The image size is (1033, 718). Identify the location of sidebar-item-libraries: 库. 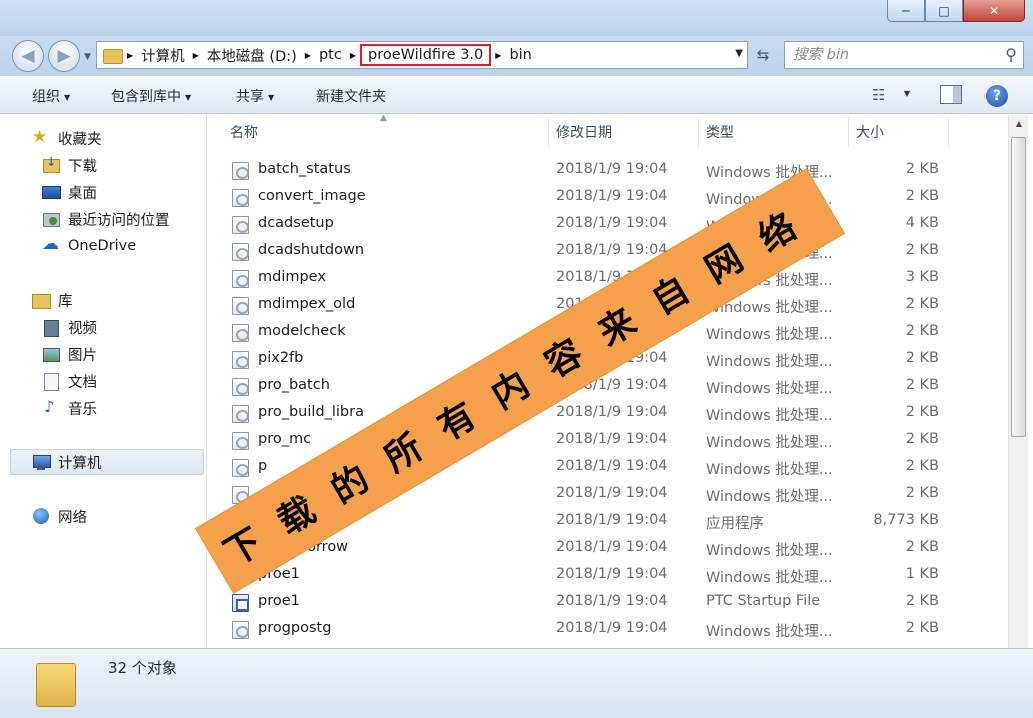
(52, 300).